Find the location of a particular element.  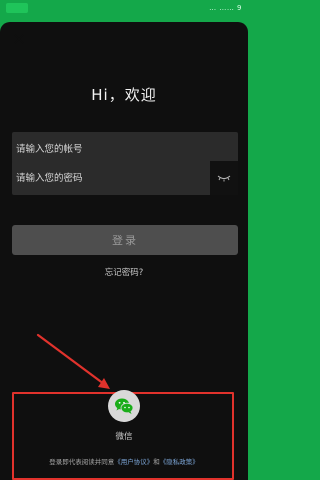

eye-closed-icon is located at coordinates (224, 178).